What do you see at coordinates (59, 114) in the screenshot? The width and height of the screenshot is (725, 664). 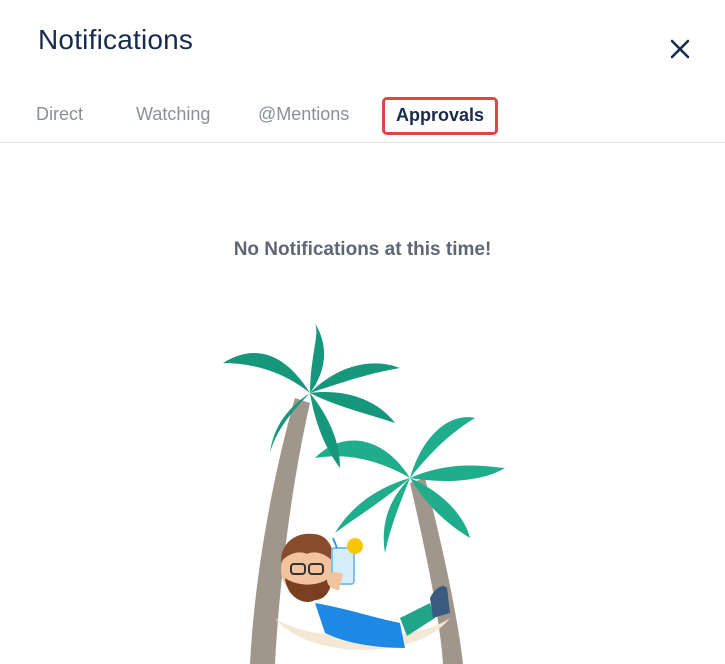 I see `tab-direct: Direct` at bounding box center [59, 114].